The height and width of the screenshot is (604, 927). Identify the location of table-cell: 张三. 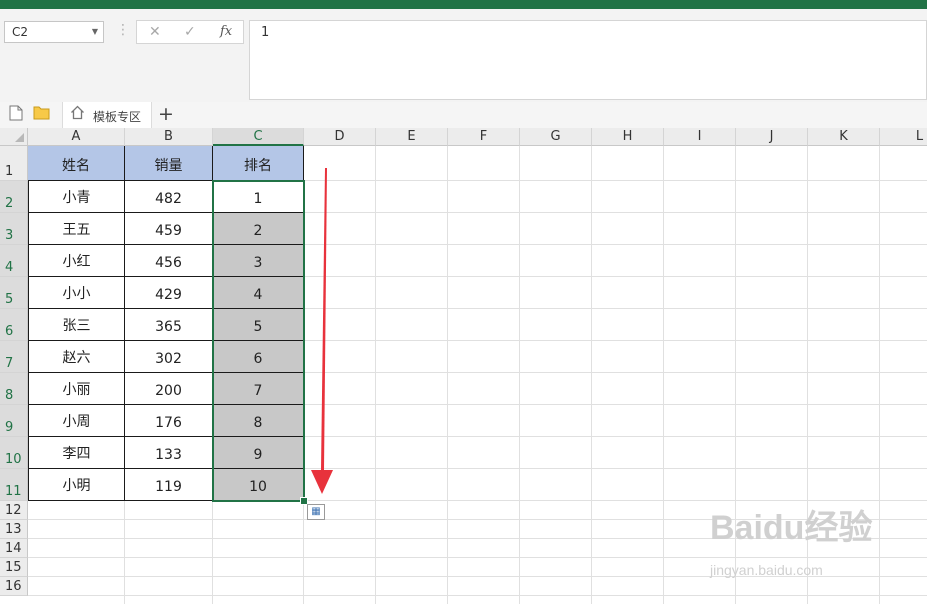
(76, 325).